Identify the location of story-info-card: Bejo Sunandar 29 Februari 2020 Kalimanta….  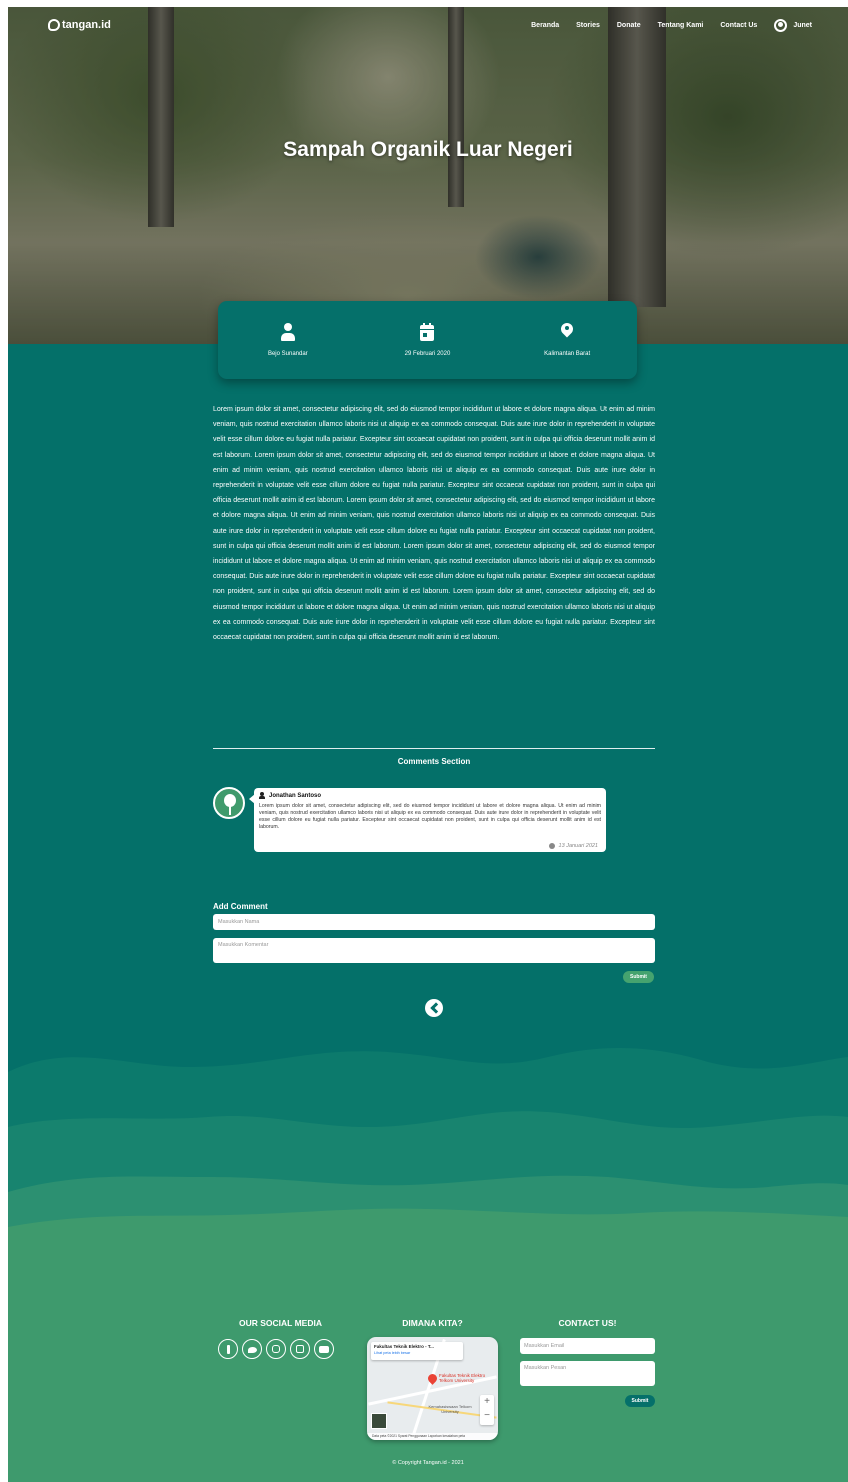
(427, 340).